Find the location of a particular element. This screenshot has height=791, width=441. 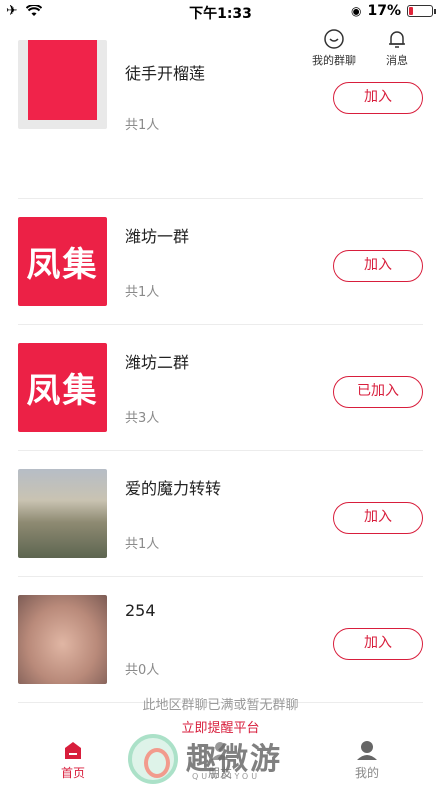

group-name: 254 is located at coordinates (140, 610).